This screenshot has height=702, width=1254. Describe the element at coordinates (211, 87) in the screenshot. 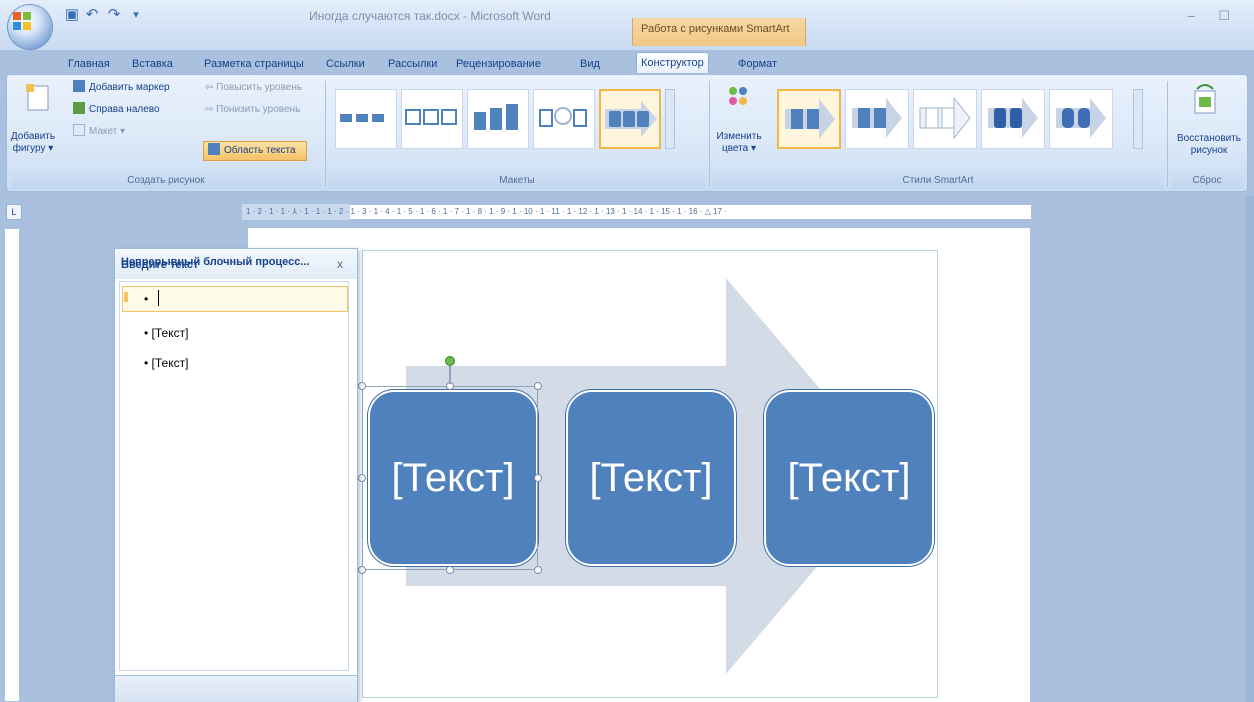

I see `promote-icon: ⇦` at that location.